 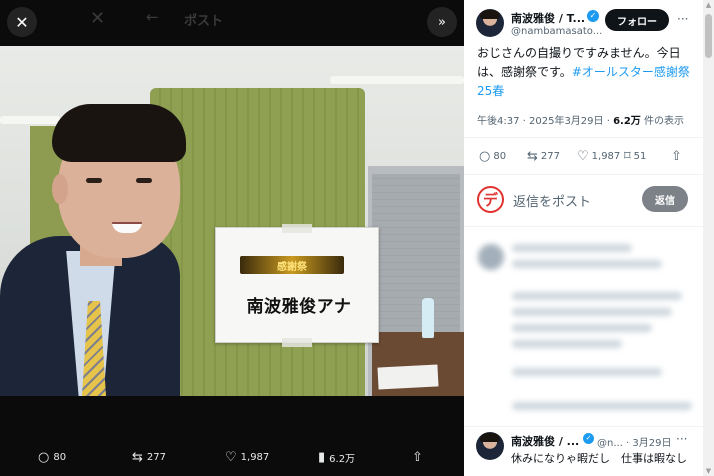 I want to click on viewer-share-button: ⇧, so click(x=417, y=457).